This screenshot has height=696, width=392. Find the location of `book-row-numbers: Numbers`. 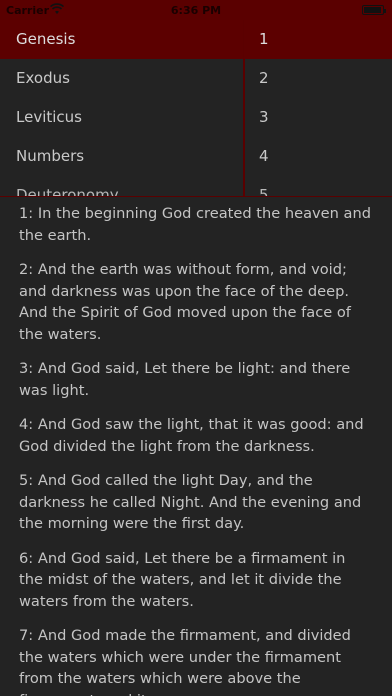

book-row-numbers: Numbers is located at coordinates (121, 156).